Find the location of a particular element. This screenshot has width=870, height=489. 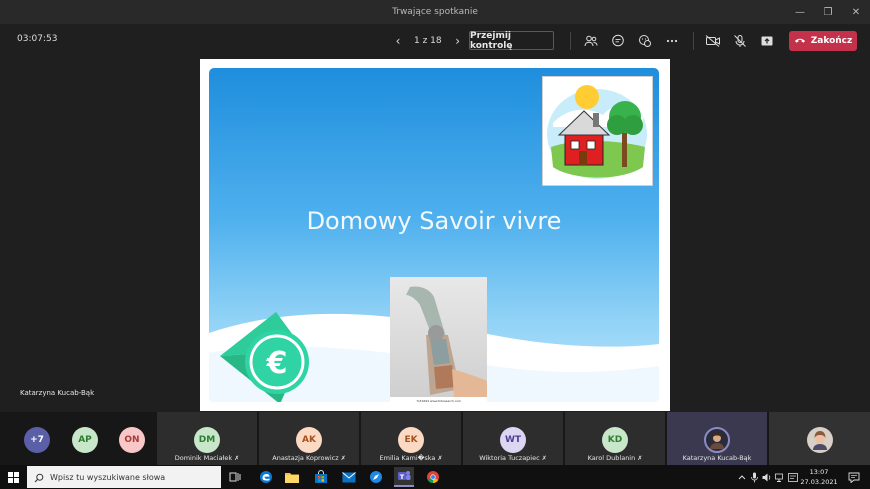

participant-tile: EK Emilia Kami�ska ✗ is located at coordinates (411, 438).